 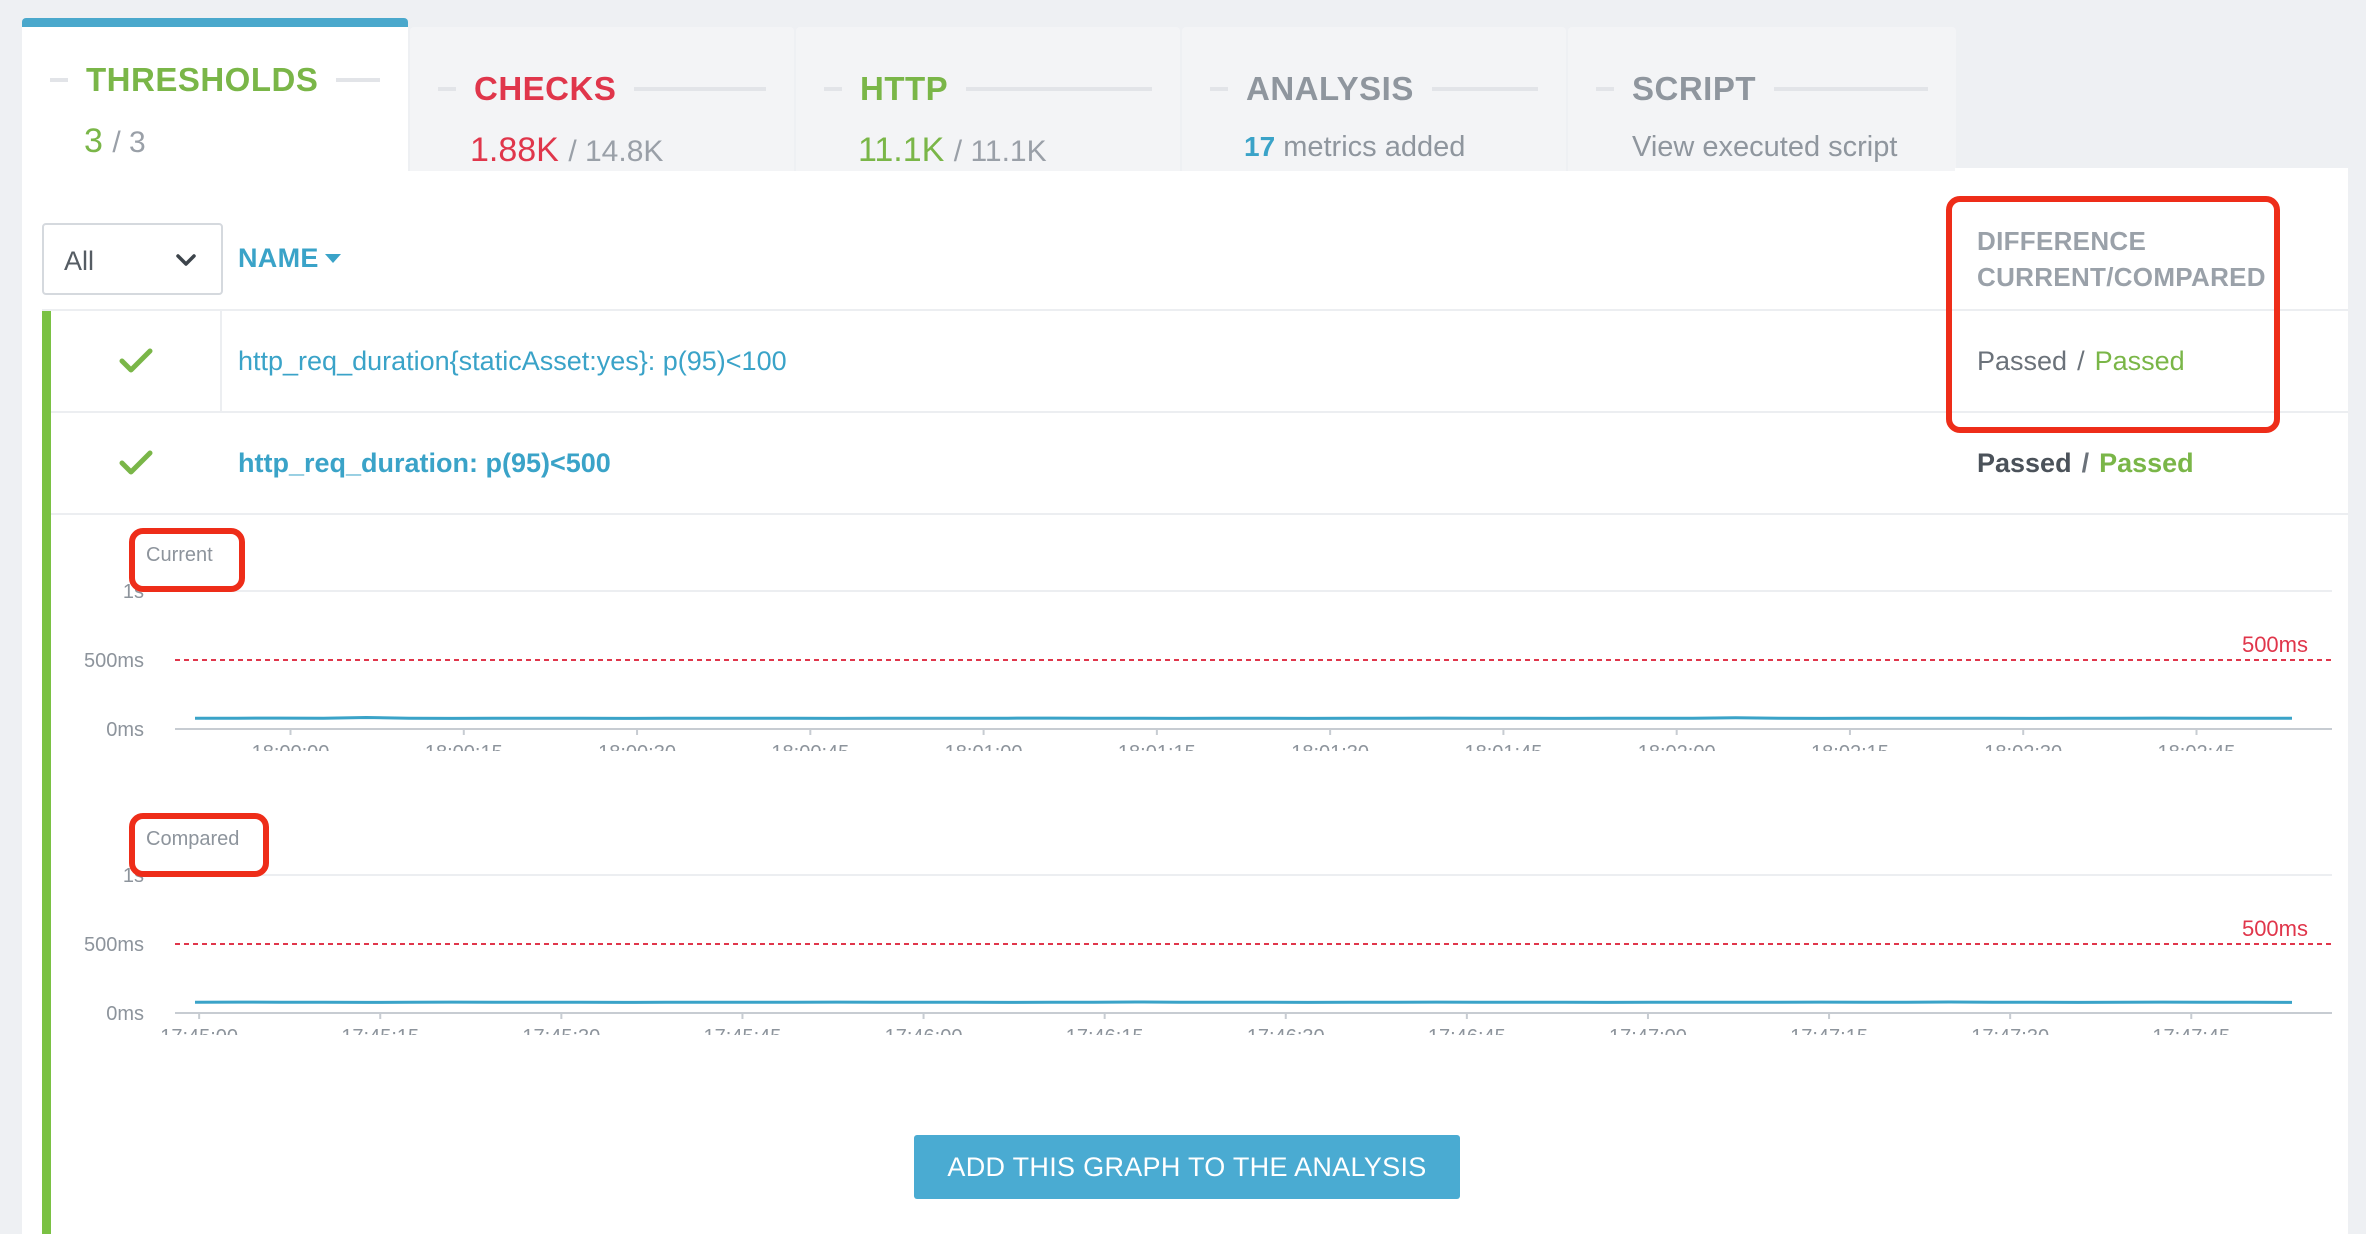 What do you see at coordinates (1648, 1030) in the screenshot?
I see `x-tick-label: 17:47:00` at bounding box center [1648, 1030].